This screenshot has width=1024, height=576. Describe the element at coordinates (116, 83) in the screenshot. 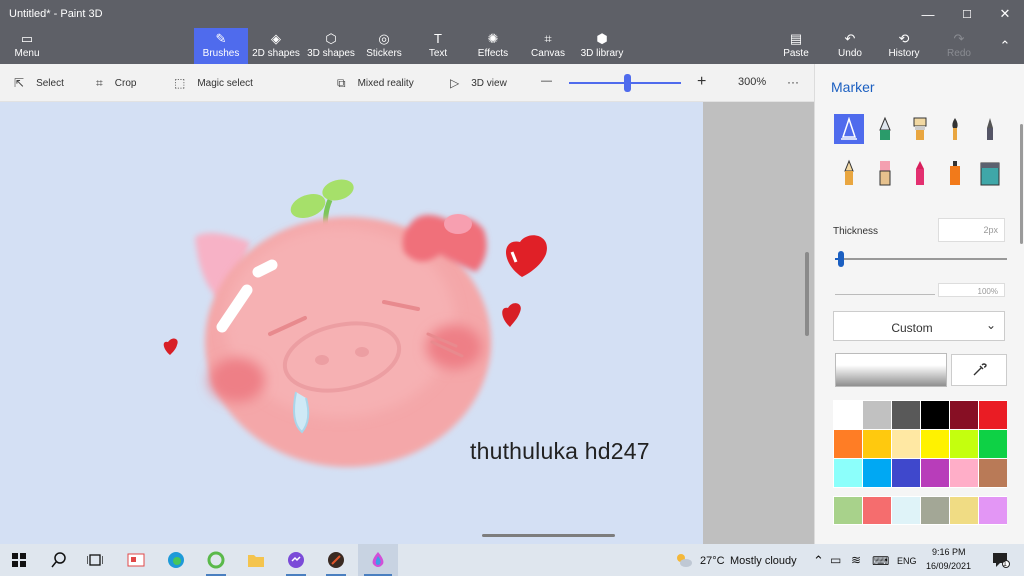

I see `crop-button: ⌗ Crop` at that location.